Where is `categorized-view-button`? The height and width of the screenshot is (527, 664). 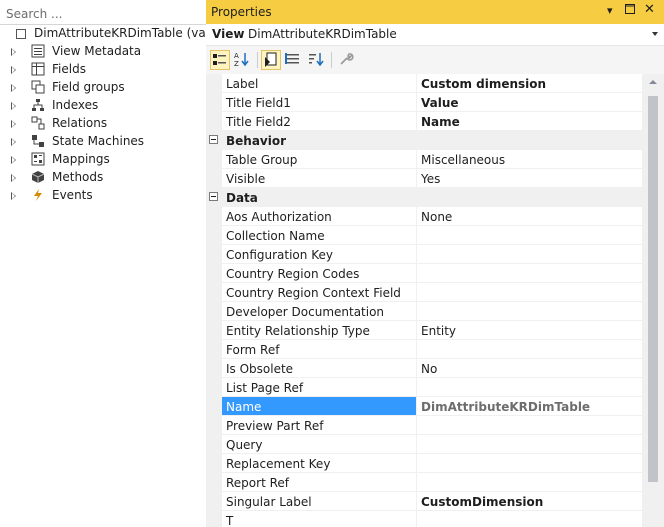 categorized-view-button is located at coordinates (220, 60).